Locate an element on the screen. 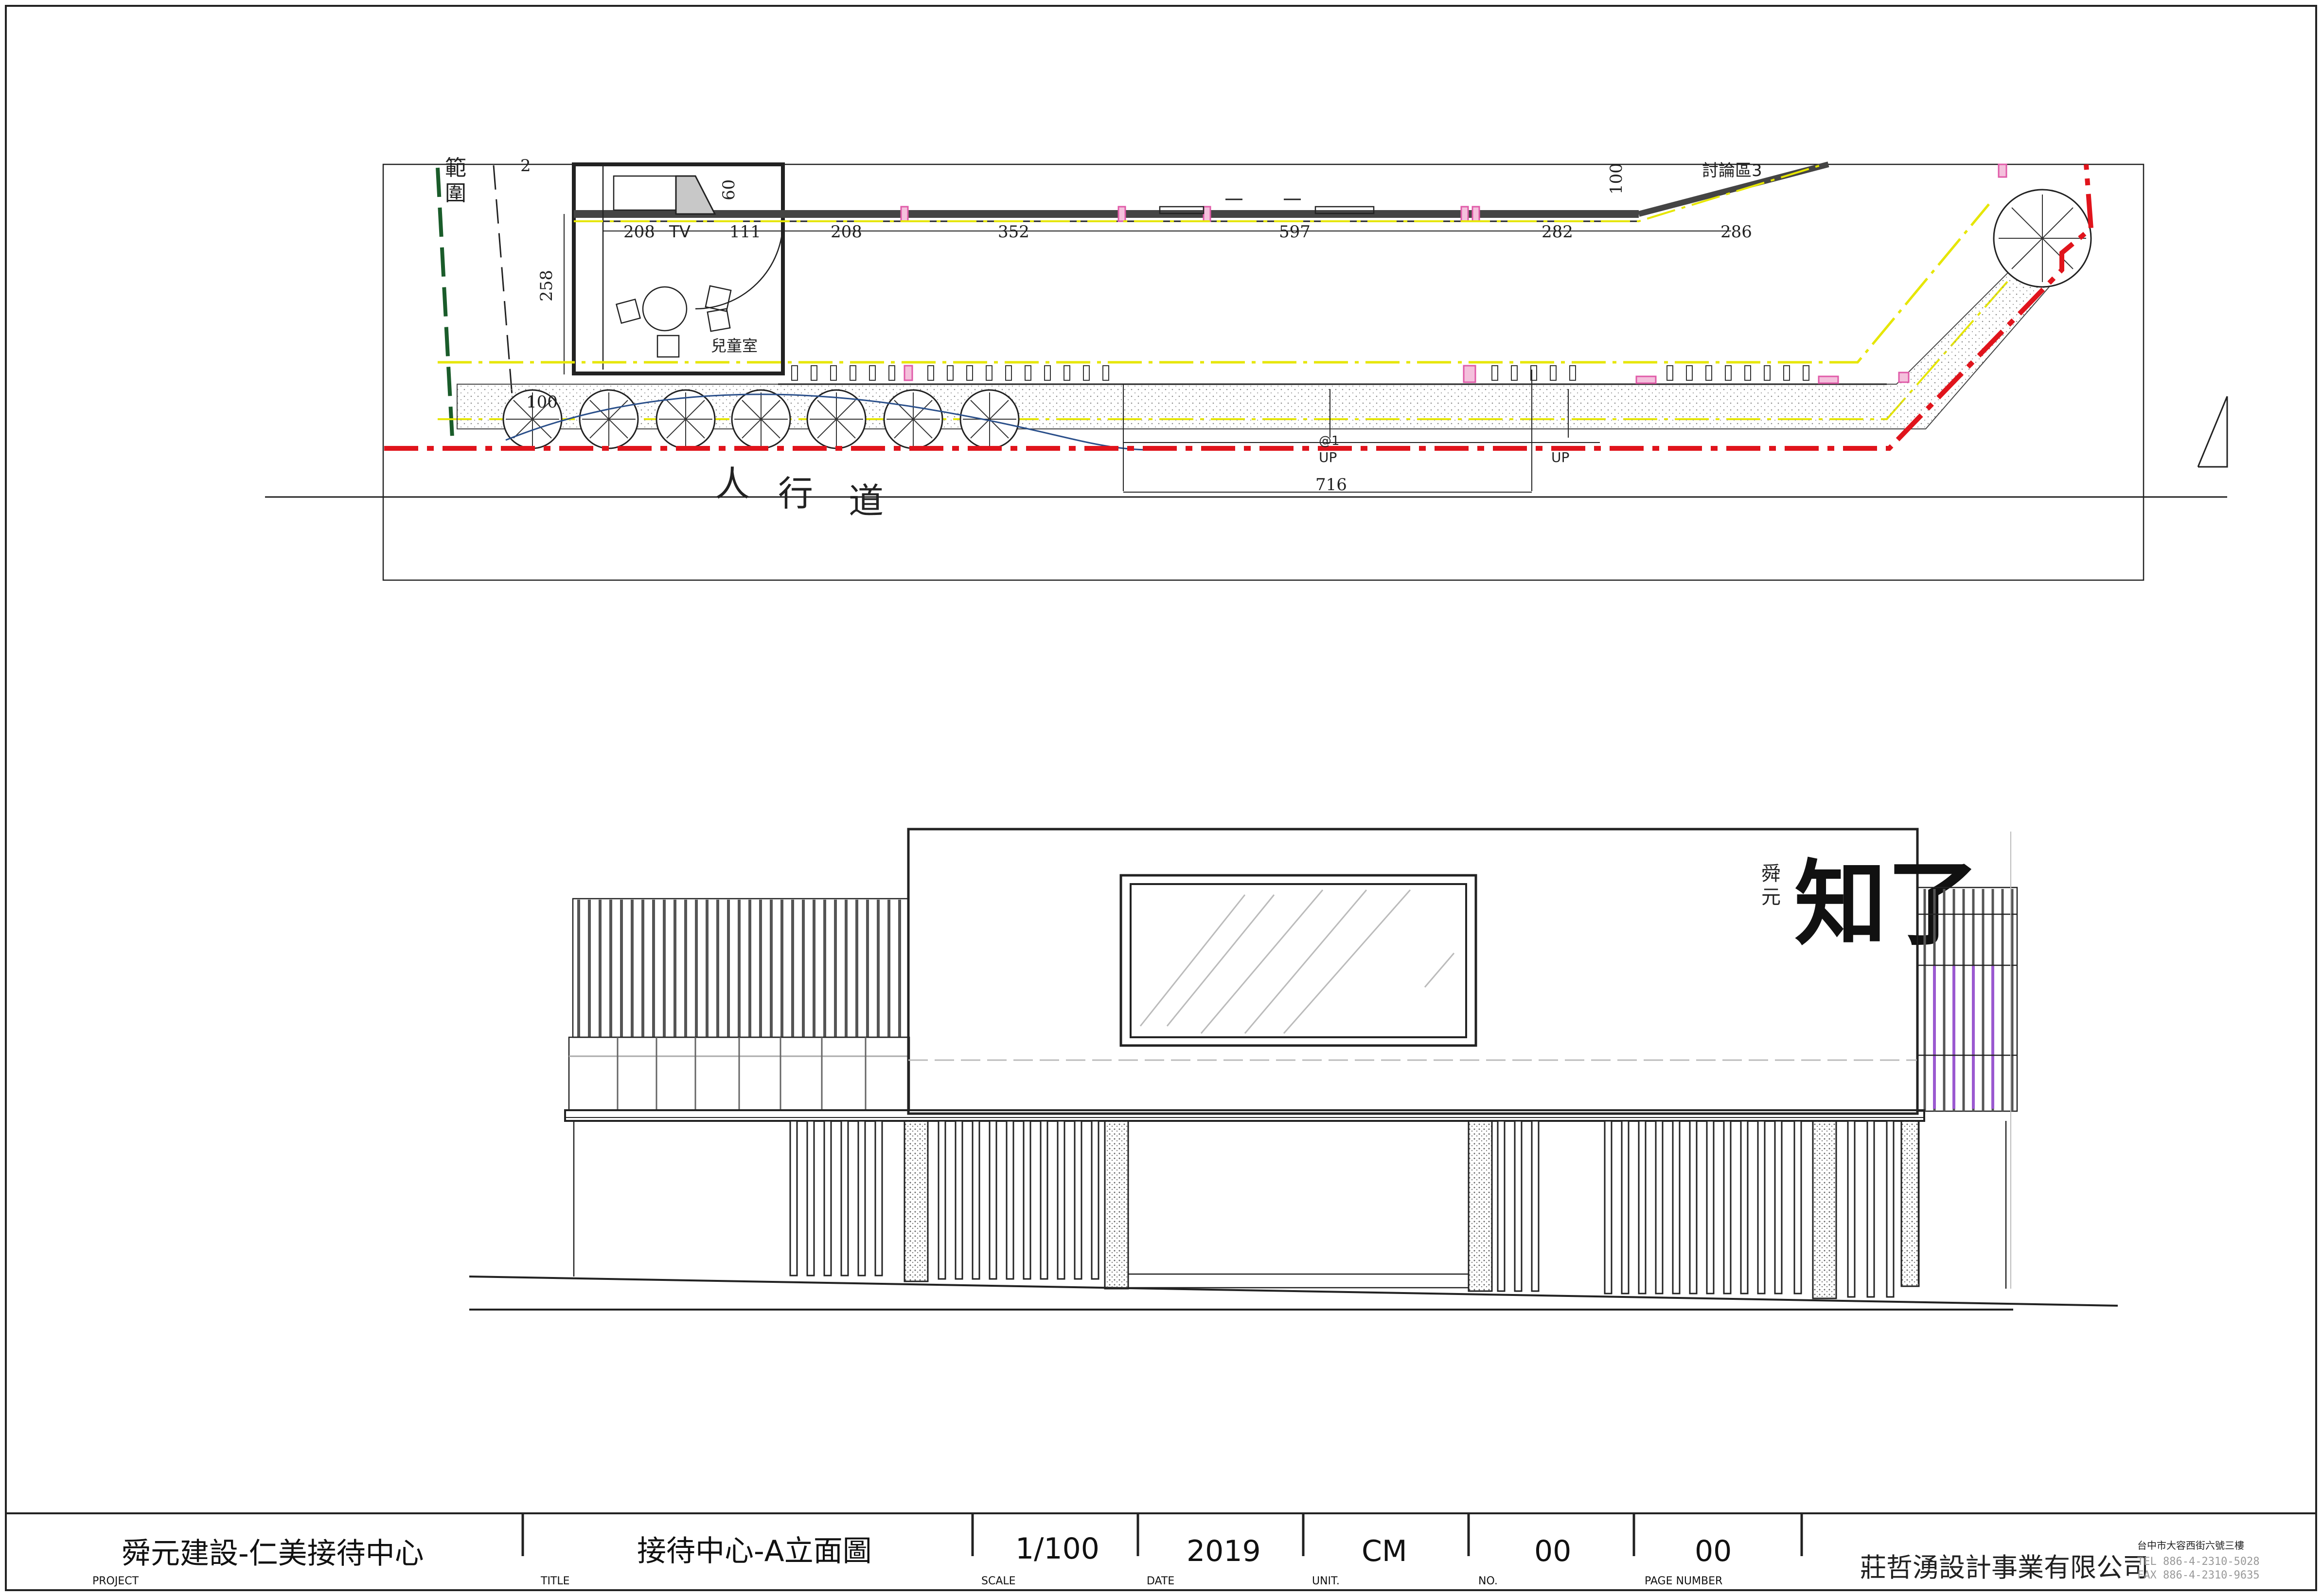 This screenshot has height=1596, width=2322. date-value: 2019 is located at coordinates (1224, 1551).